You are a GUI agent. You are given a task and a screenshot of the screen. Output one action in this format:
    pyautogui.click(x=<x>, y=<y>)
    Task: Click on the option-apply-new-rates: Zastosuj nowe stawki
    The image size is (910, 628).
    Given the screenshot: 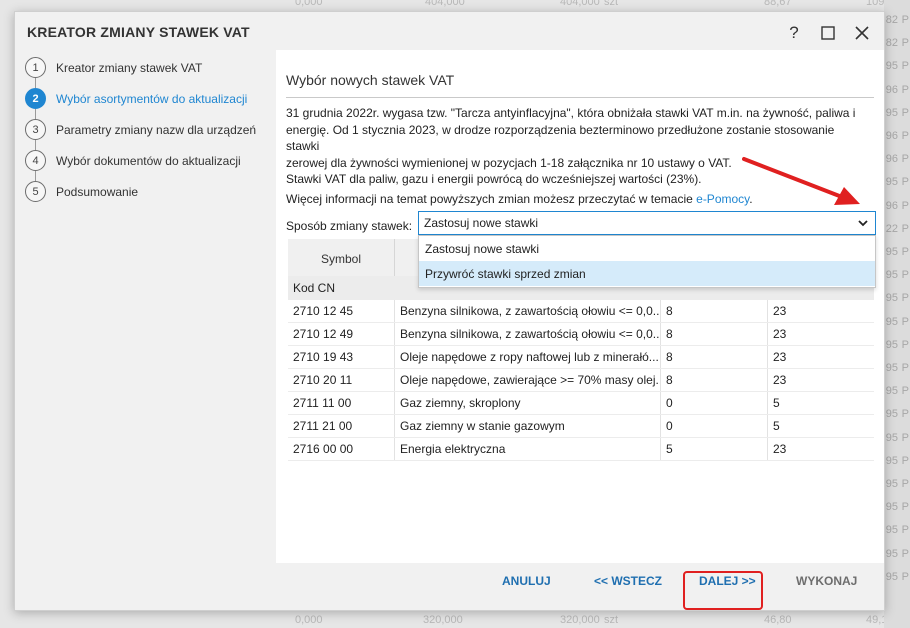 What is the action you would take?
    pyautogui.click(x=647, y=248)
    